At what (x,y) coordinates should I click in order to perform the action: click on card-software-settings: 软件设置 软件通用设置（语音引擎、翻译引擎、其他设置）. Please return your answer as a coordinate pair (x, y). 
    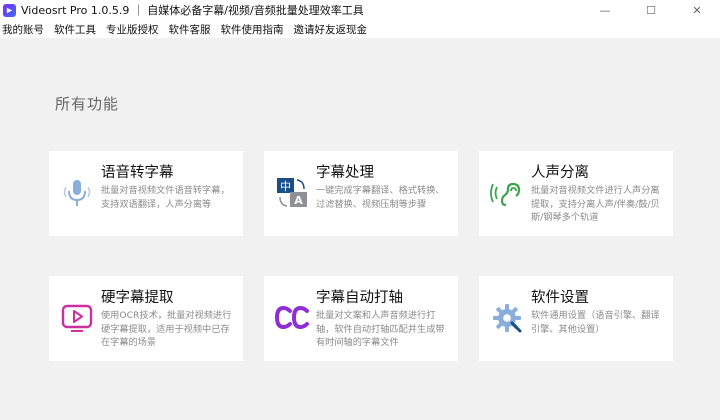
    Looking at the image, I should click on (576, 318).